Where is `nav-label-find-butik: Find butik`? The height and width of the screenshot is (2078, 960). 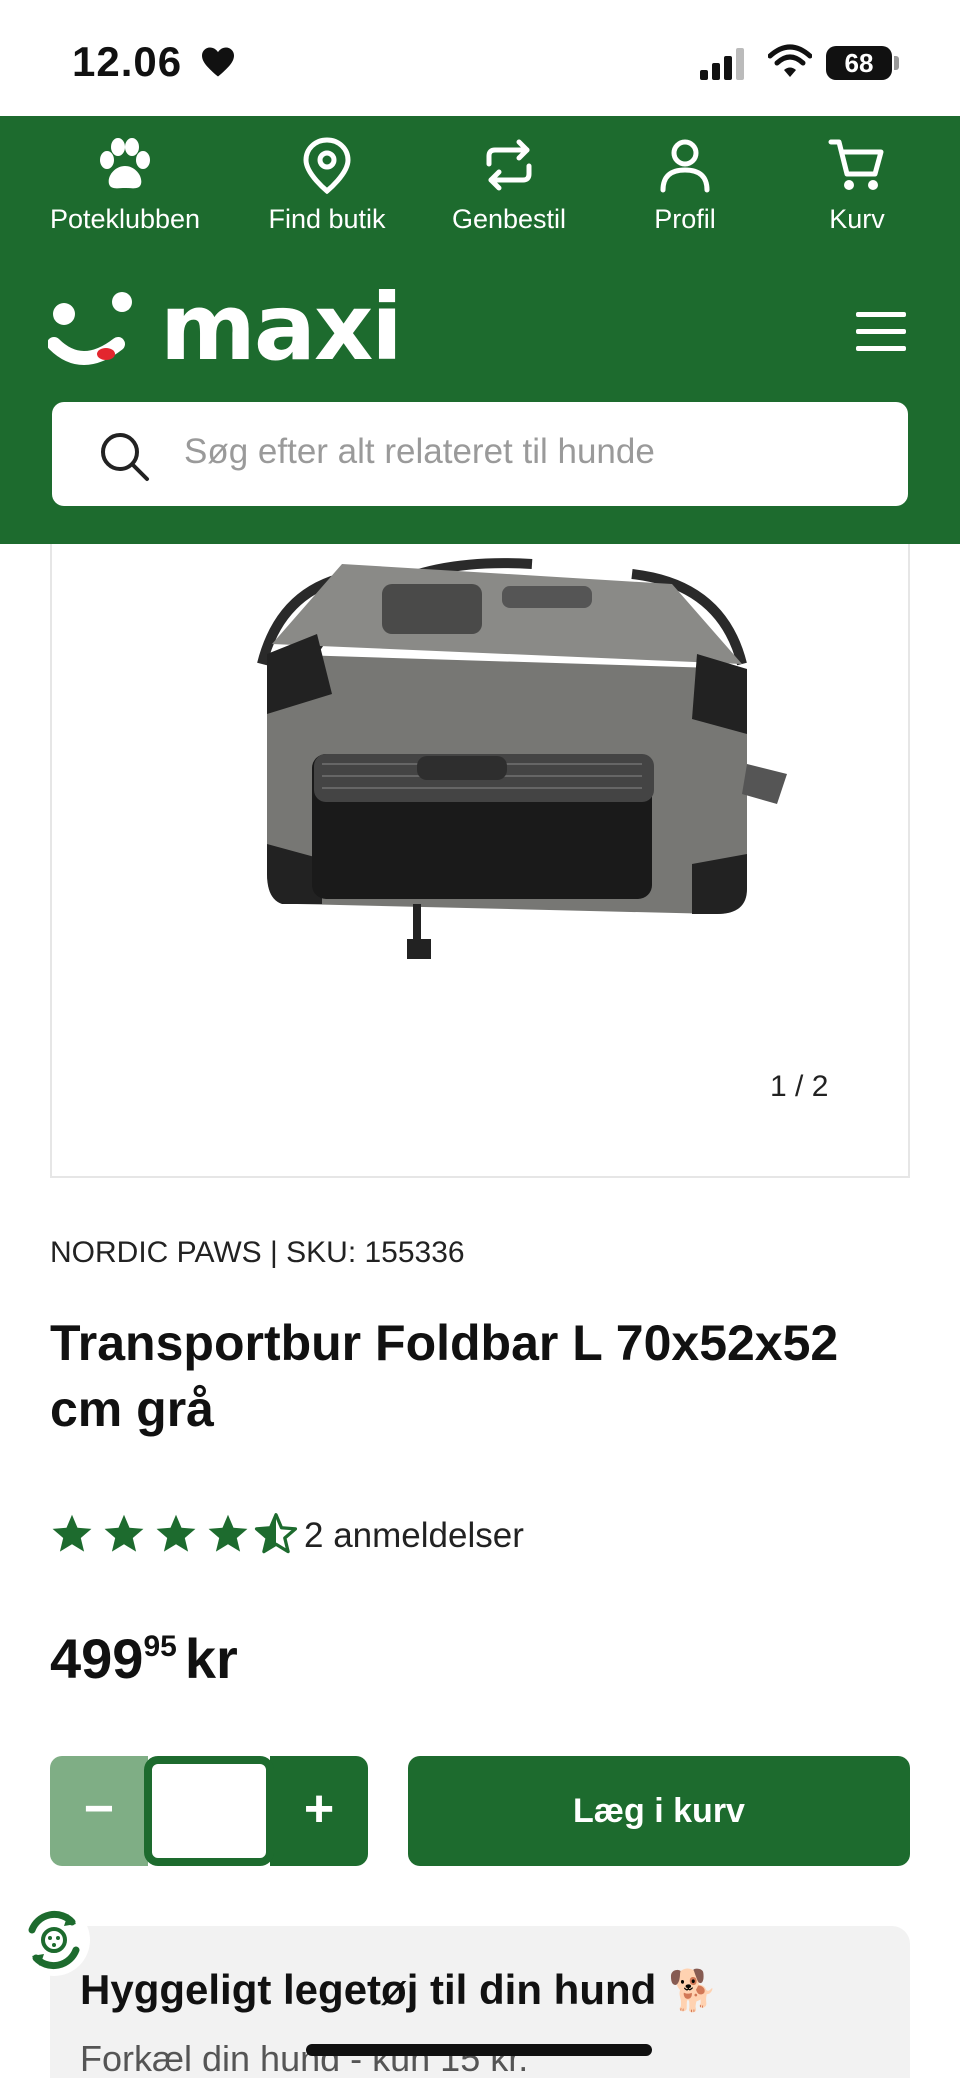 nav-label-find-butik: Find butik is located at coordinates (327, 219).